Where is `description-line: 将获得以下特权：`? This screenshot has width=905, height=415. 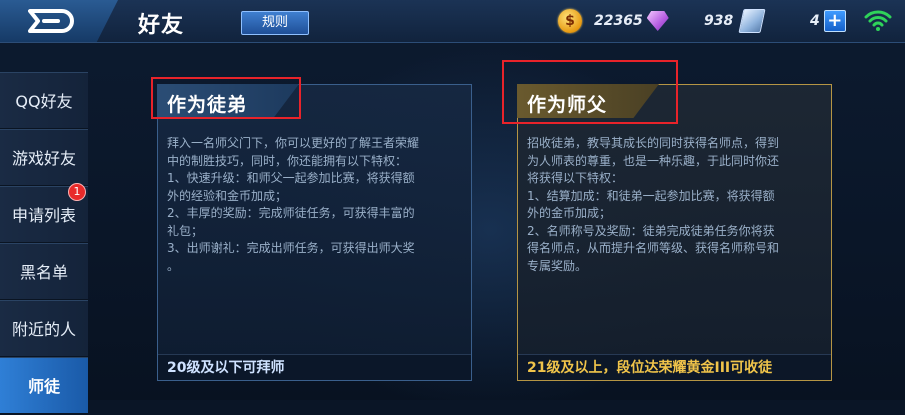 description-line: 将获得以下特权： is located at coordinates (575, 178).